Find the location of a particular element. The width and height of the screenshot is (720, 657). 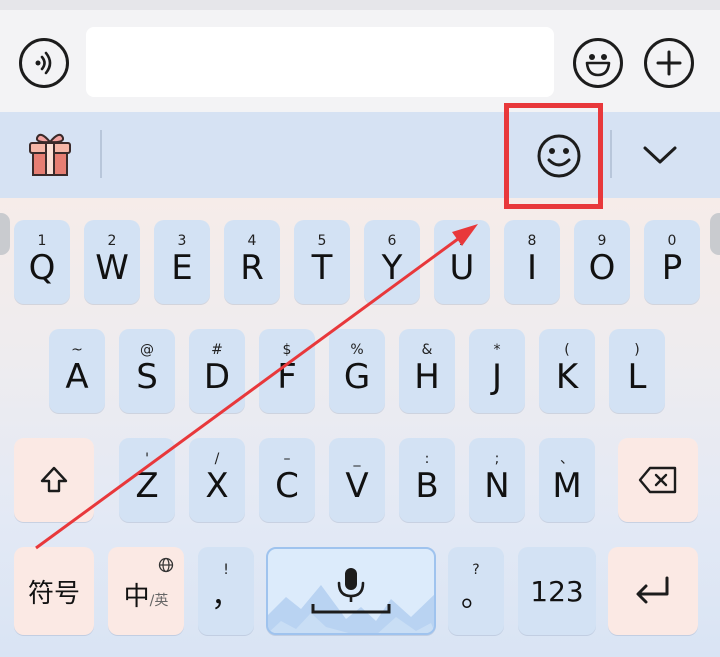

key-primary-label: N is located at coordinates (497, 486).